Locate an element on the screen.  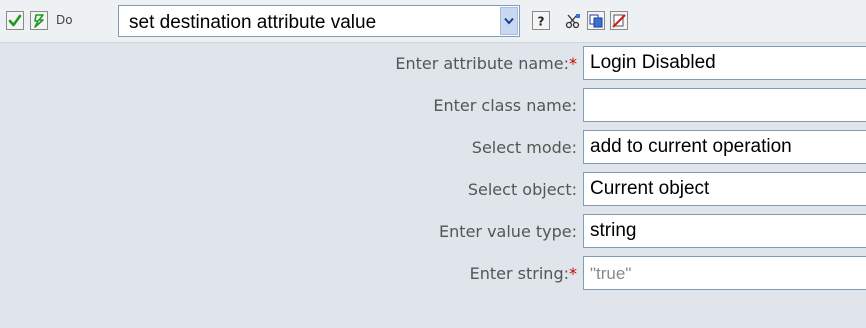
delete-icon is located at coordinates (619, 20).